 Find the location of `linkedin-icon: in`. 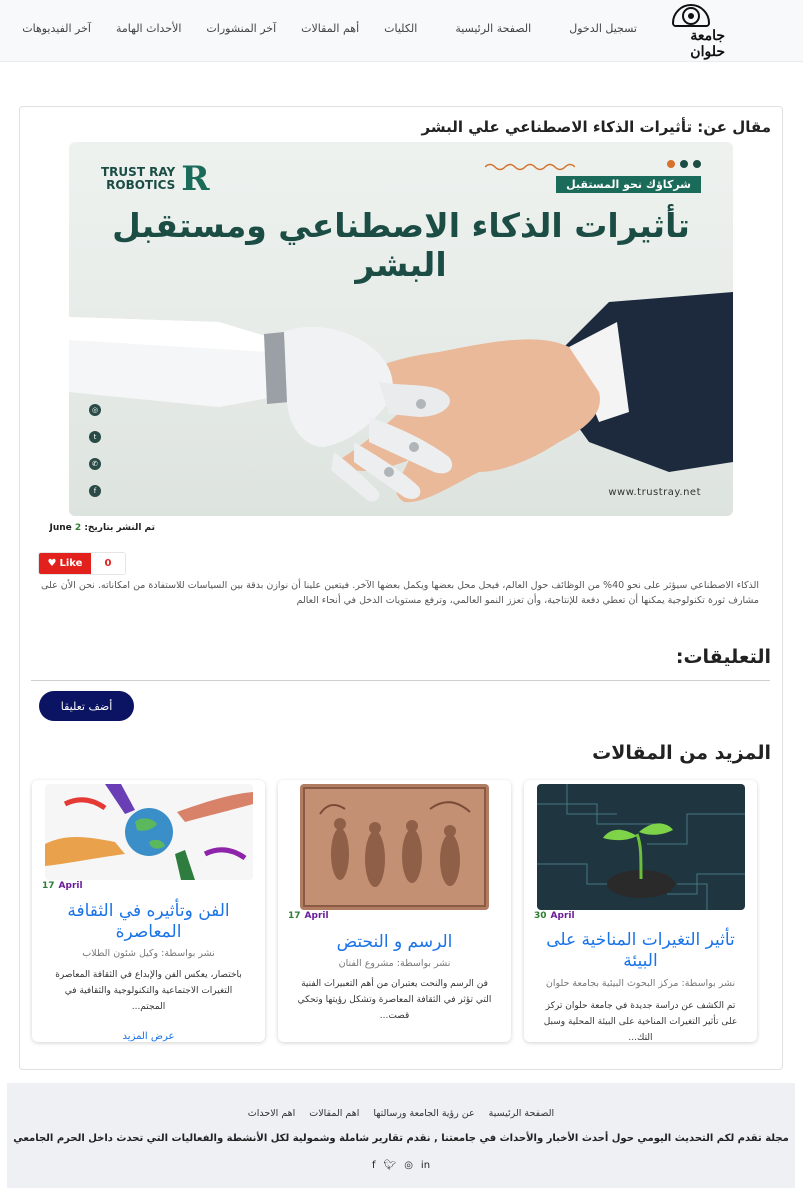

linkedin-icon: in is located at coordinates (426, 1165).